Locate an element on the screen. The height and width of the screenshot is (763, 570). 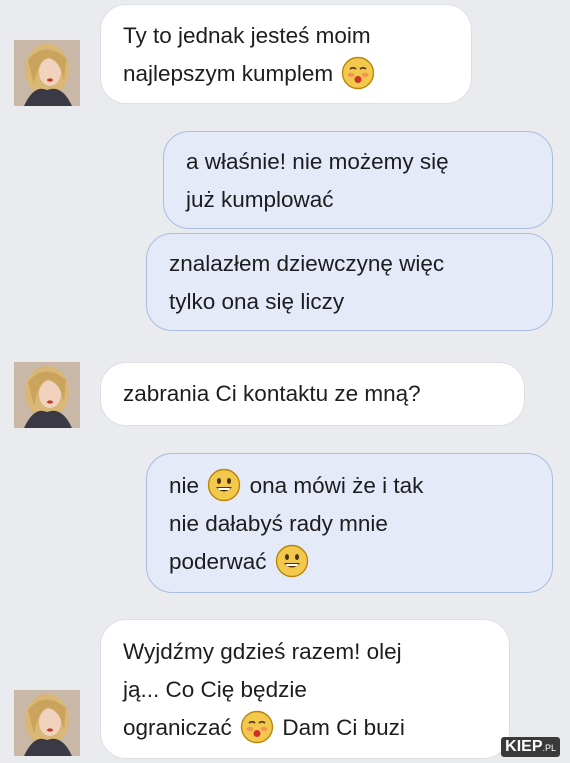
message-text: już kumplować is located at coordinates (260, 199).